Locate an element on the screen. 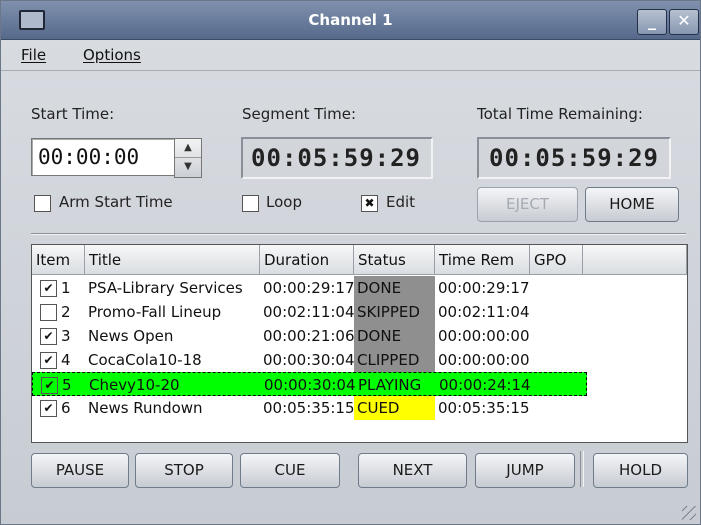 This screenshot has height=525, width=701. edit-checkbox: ✖ is located at coordinates (369, 203).